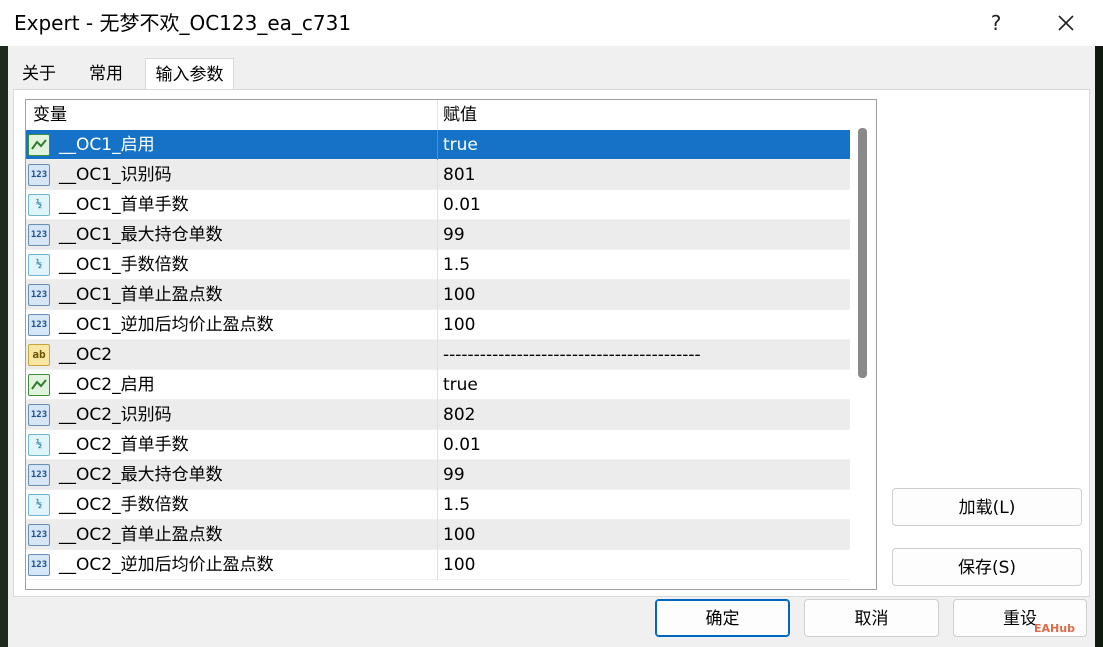  I want to click on param-name: __OC2_逆加后均价止盈点数, so click(166, 565).